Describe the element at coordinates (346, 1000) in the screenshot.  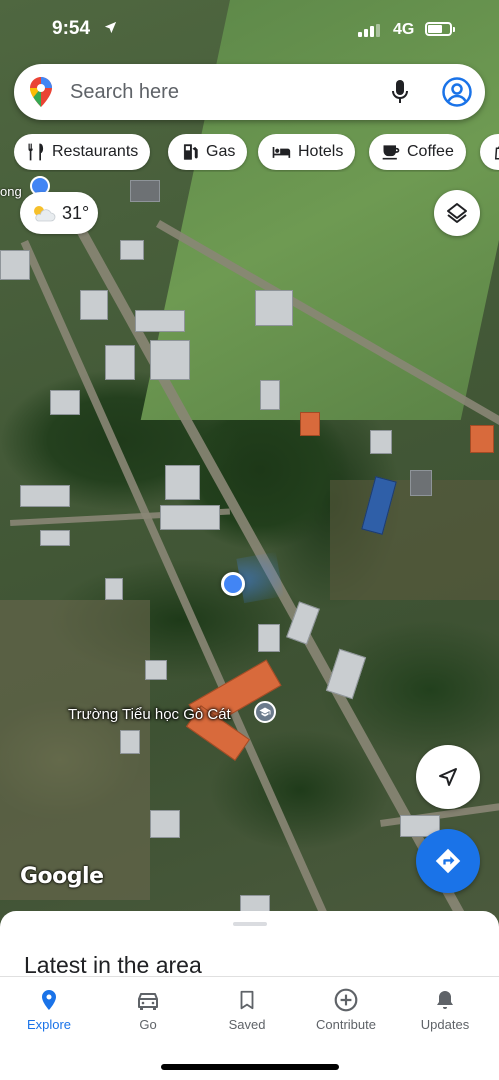
I see `add-circle-icon` at that location.